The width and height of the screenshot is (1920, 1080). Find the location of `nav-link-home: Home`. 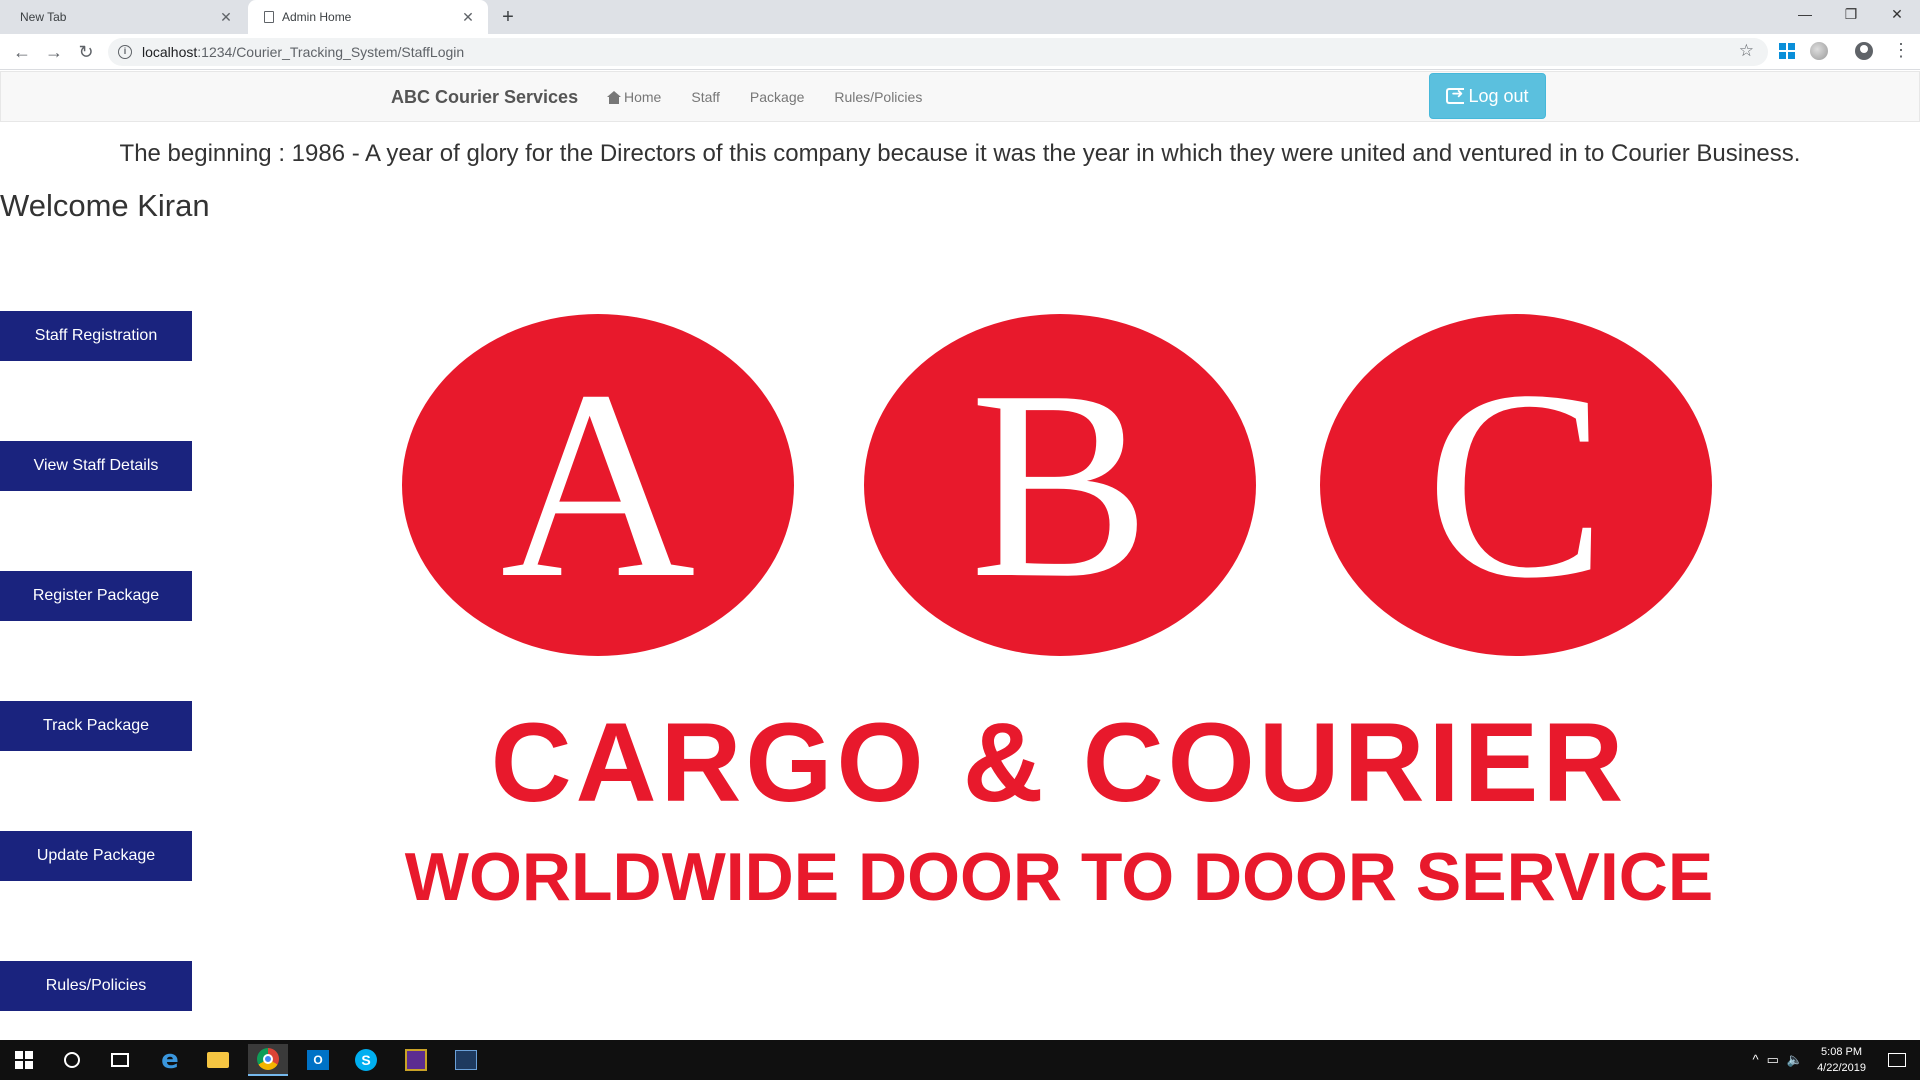

nav-link-home: Home is located at coordinates (634, 97).